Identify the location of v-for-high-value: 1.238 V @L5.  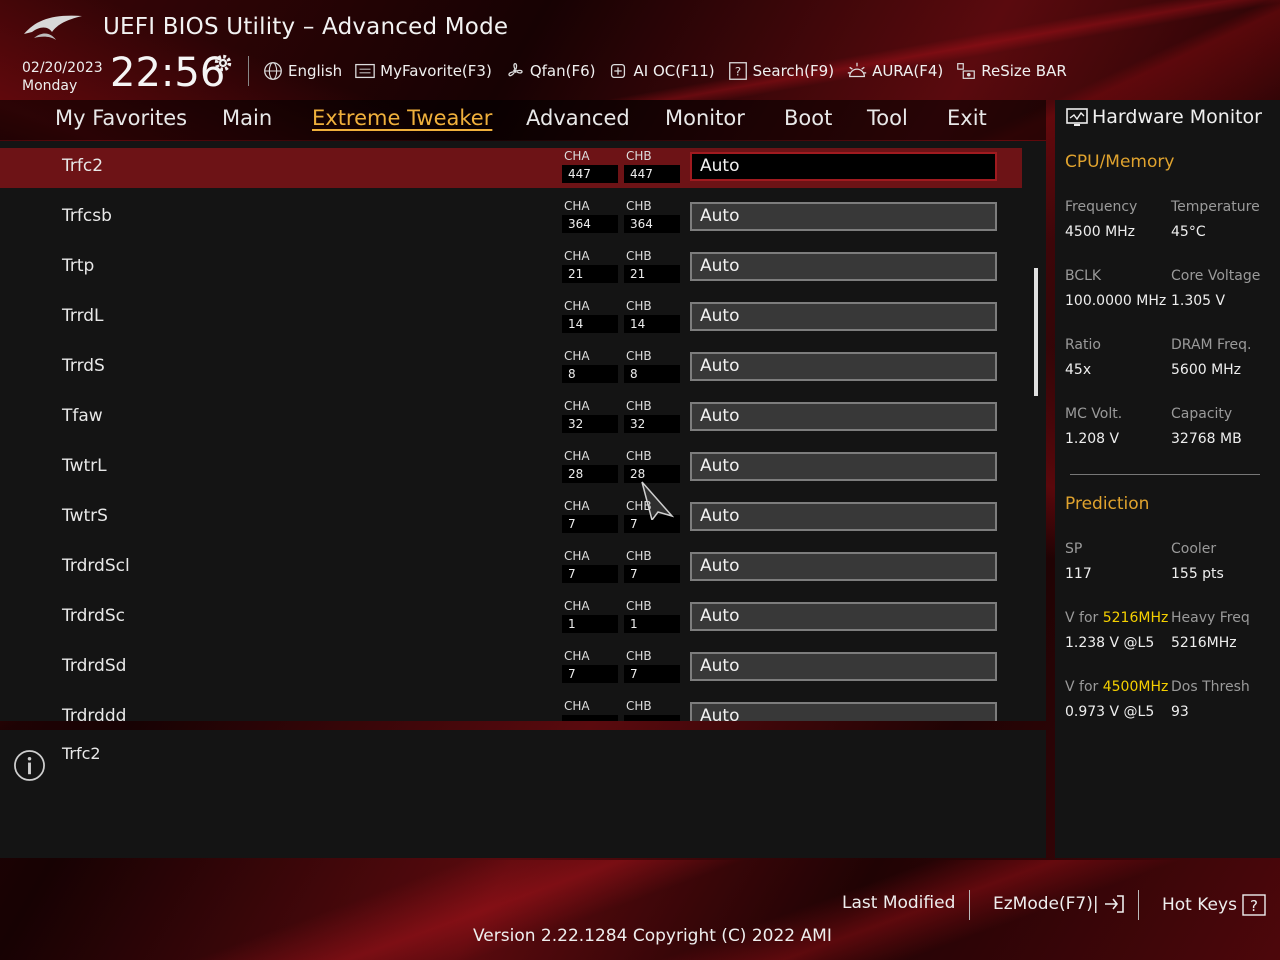
(1110, 643).